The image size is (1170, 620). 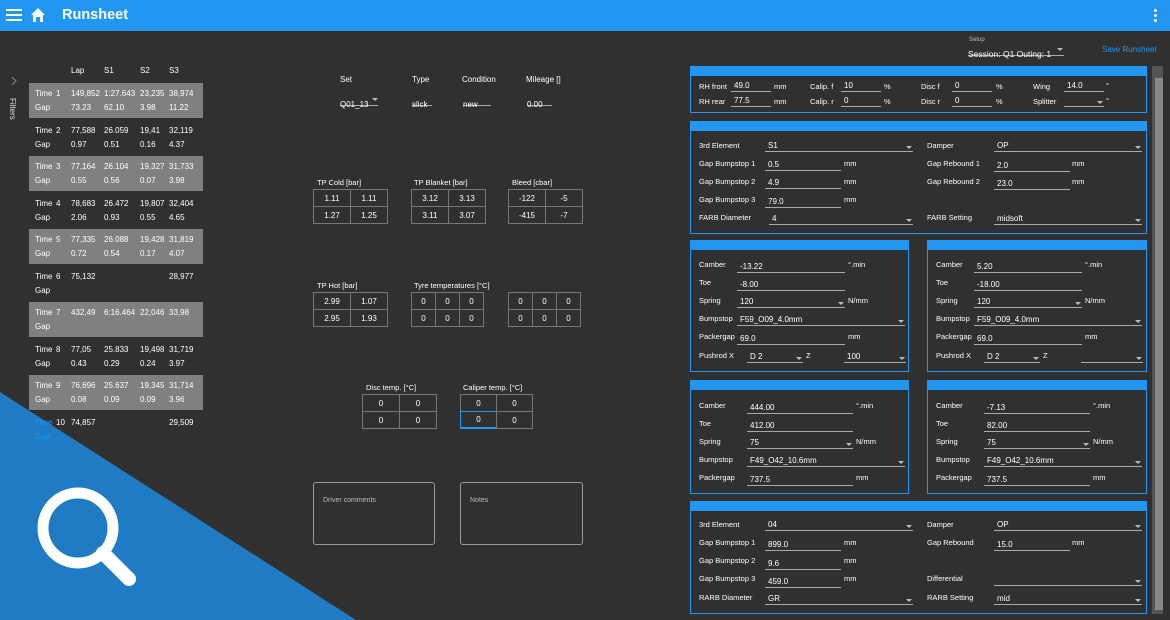 I want to click on rr-packergap-field: 737.5, so click(x=1037, y=480).